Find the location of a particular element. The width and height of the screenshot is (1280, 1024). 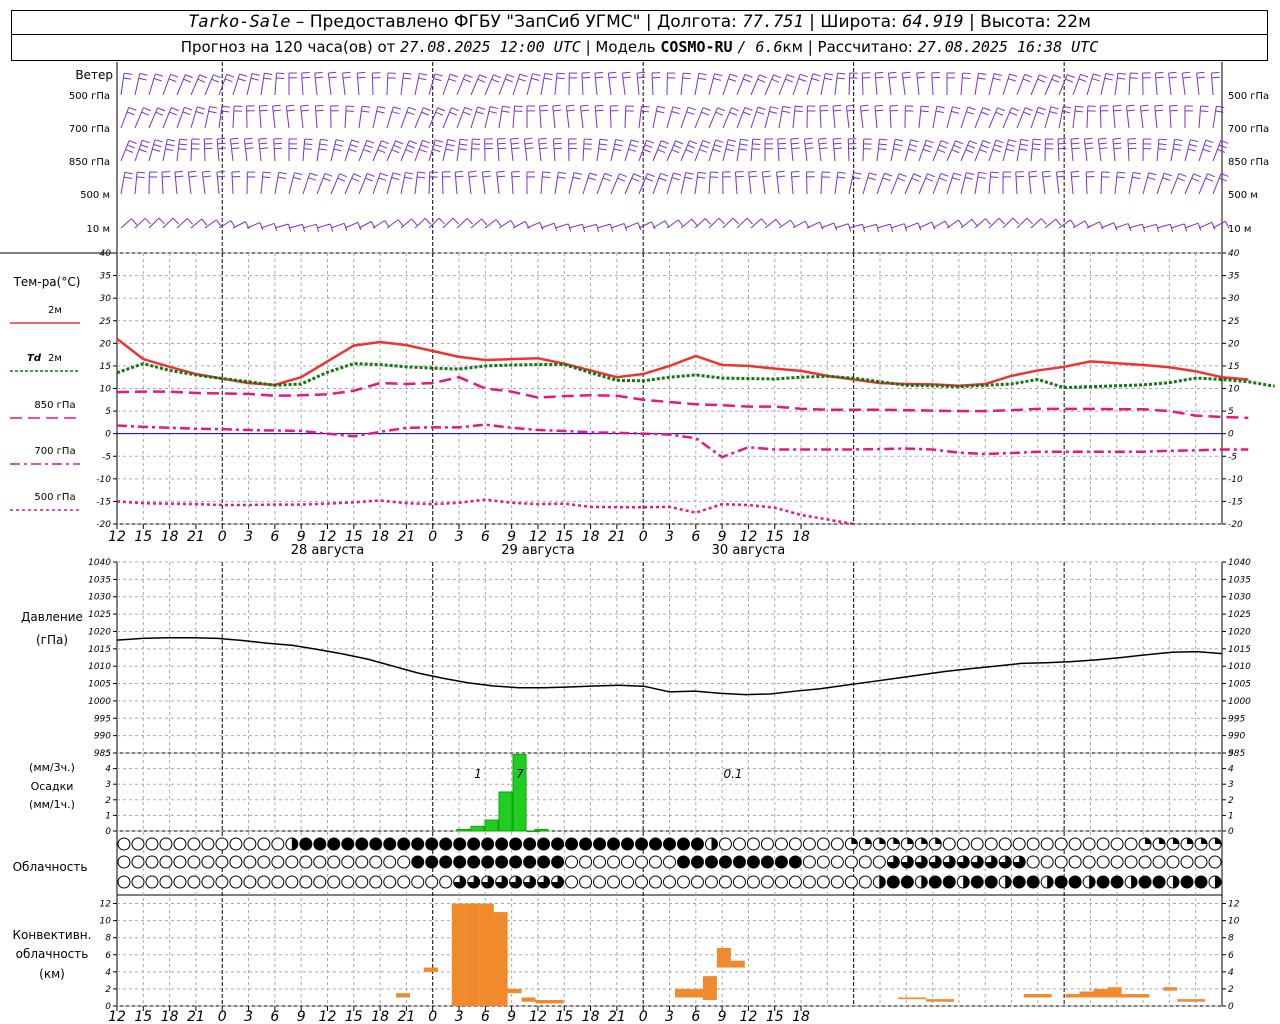

temp-tick-label-left: 5 is located at coordinates (108, 412).